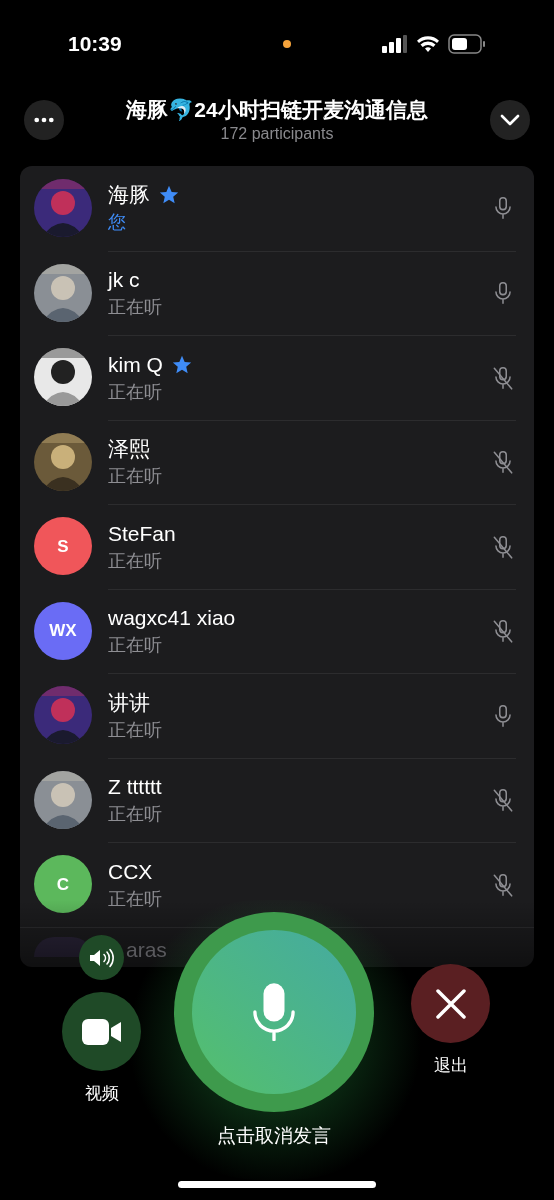 The image size is (554, 1200). I want to click on chevron-down-icon, so click(510, 120).